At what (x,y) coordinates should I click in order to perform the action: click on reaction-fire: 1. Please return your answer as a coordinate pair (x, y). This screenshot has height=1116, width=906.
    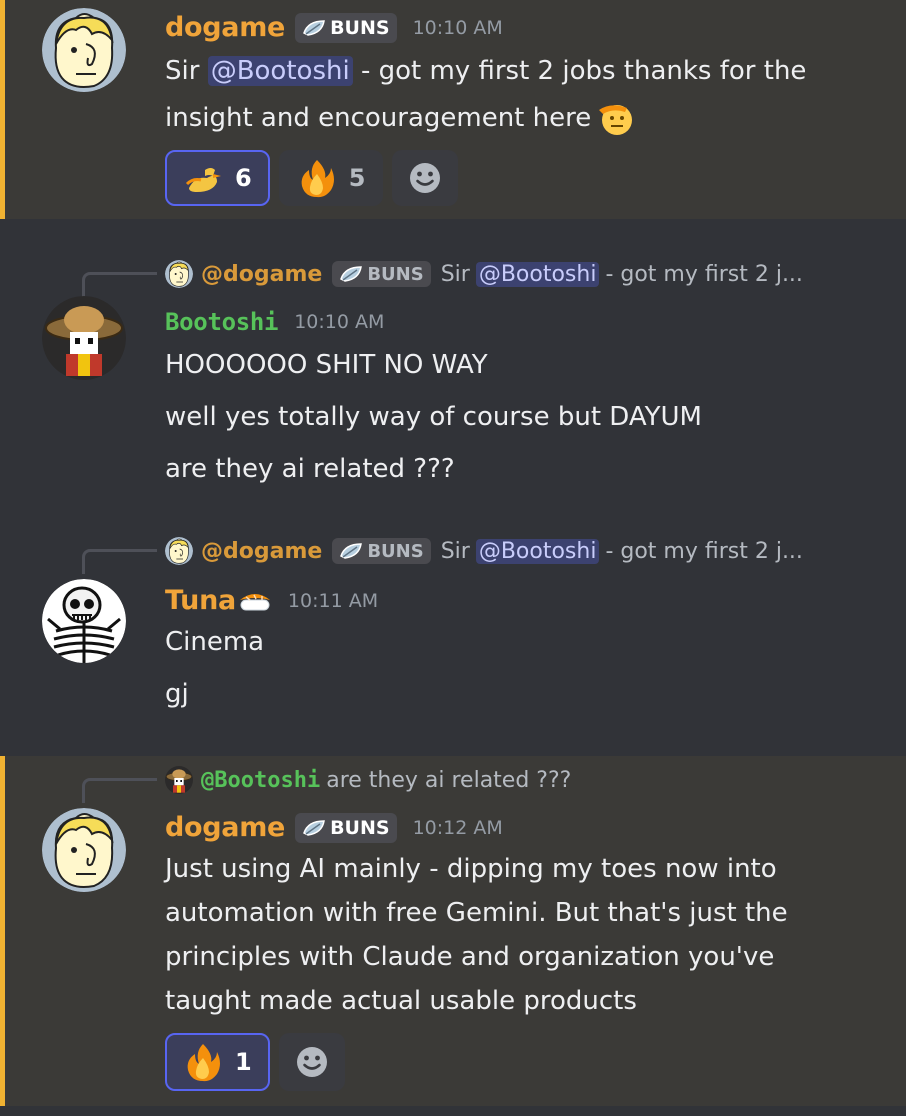
    Looking at the image, I should click on (217, 1062).